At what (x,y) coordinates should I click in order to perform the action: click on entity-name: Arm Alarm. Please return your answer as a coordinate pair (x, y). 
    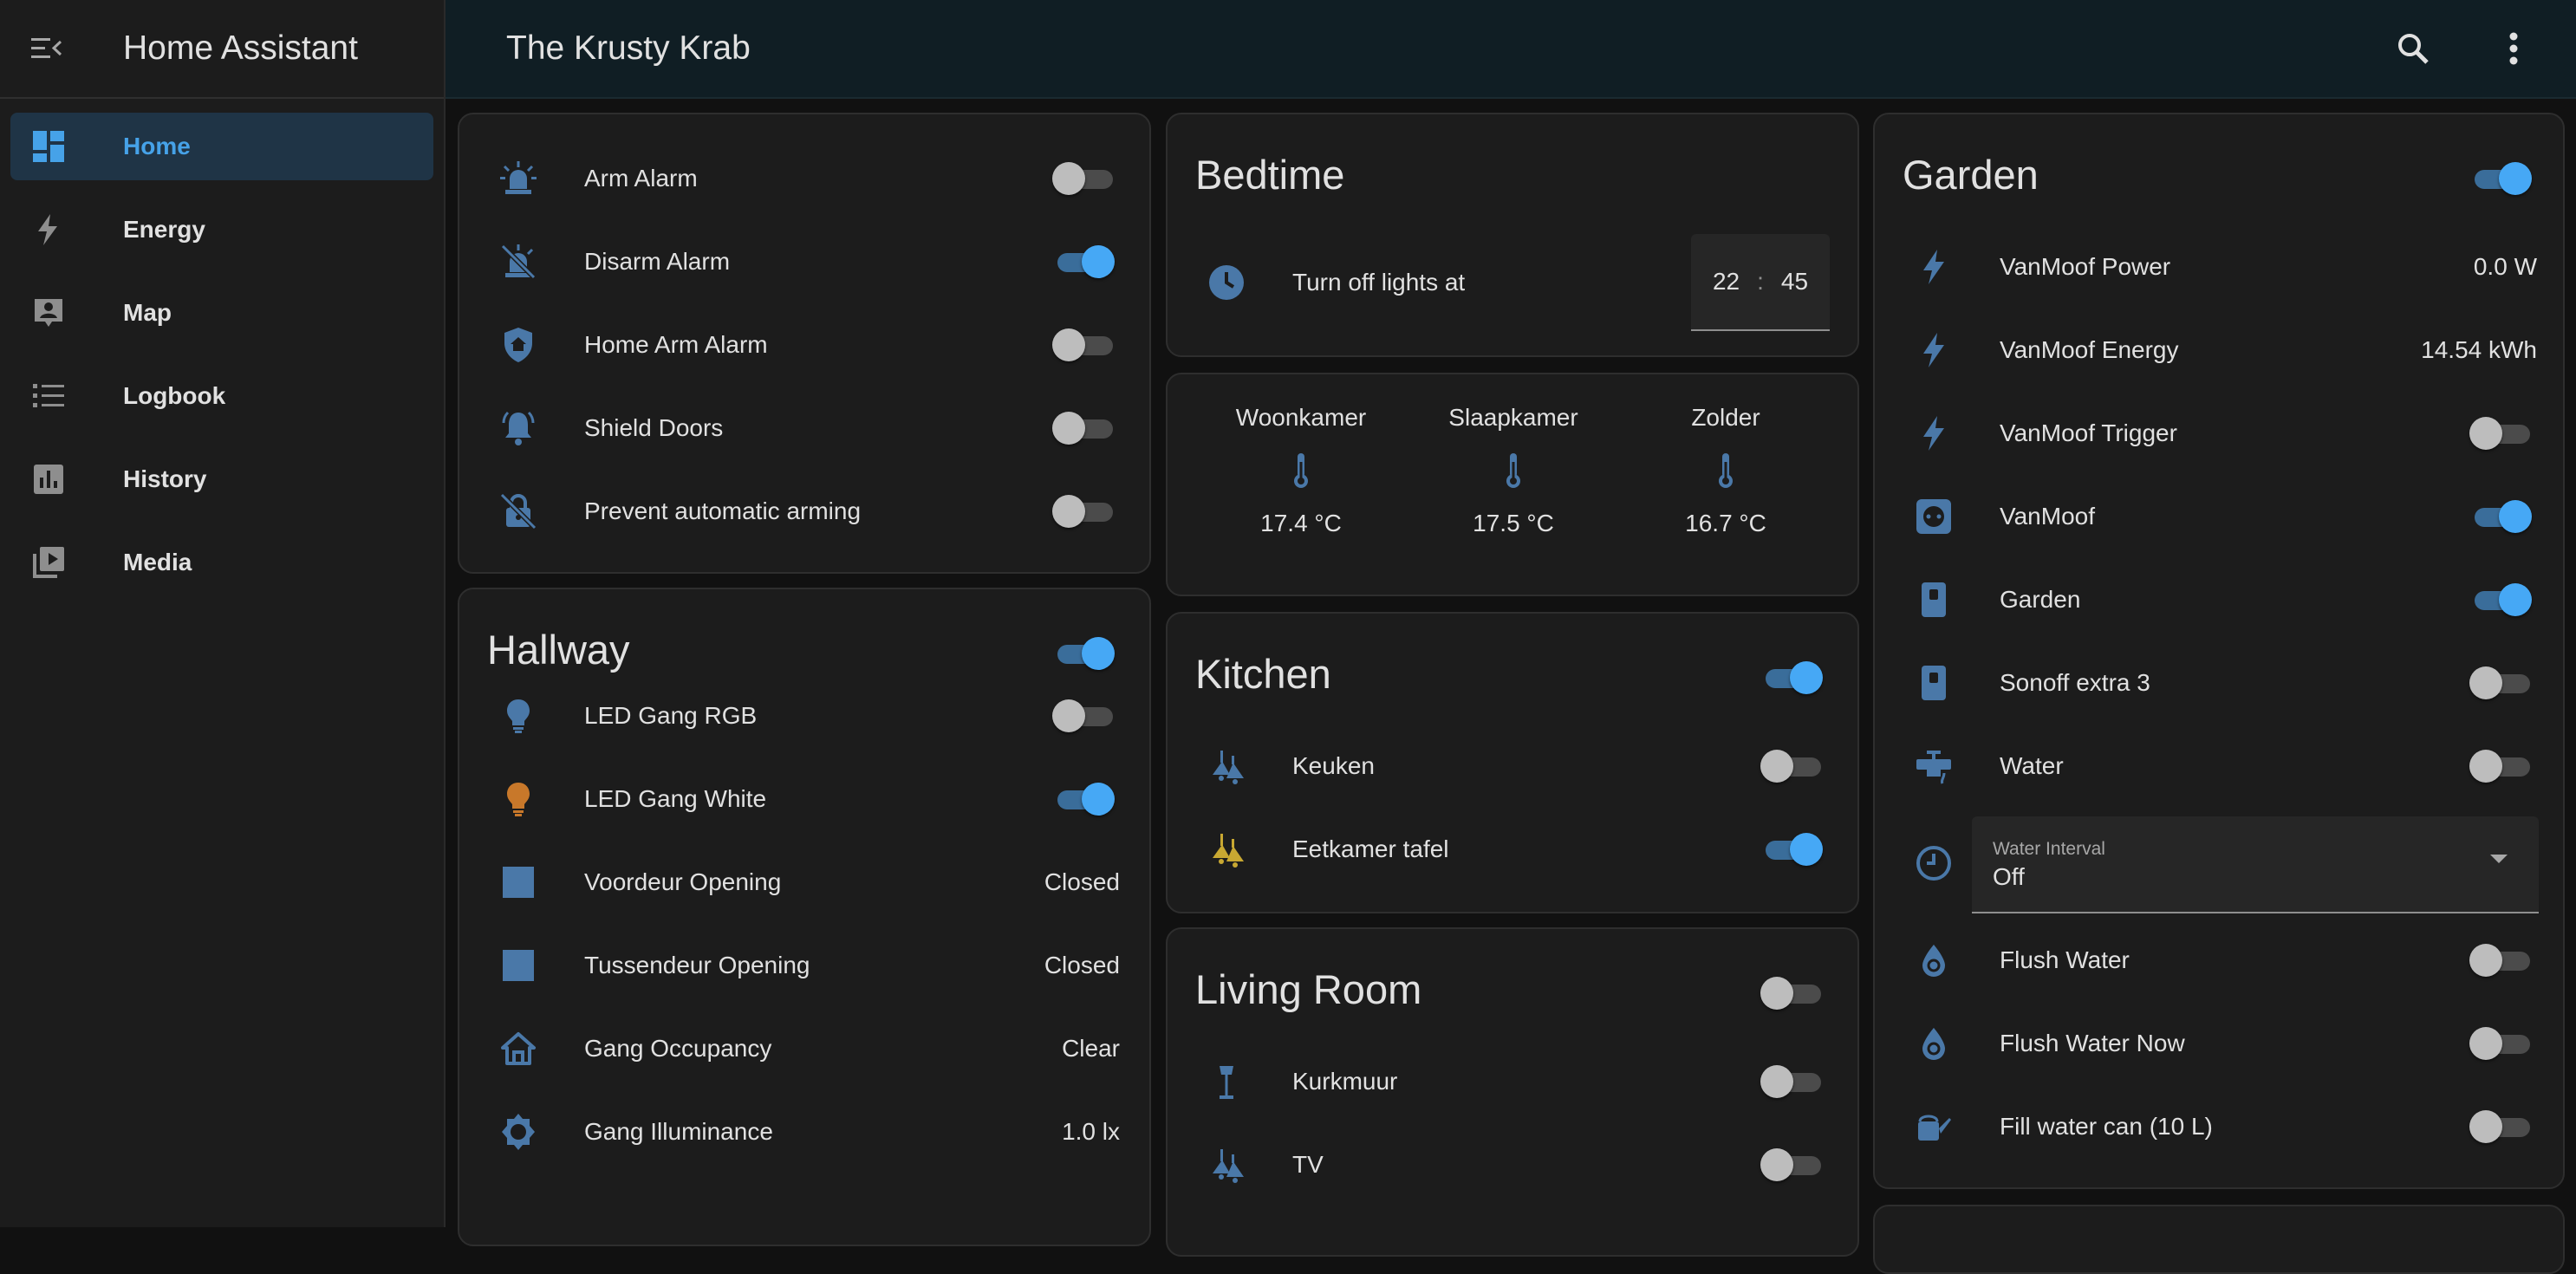
    Looking at the image, I should click on (641, 178).